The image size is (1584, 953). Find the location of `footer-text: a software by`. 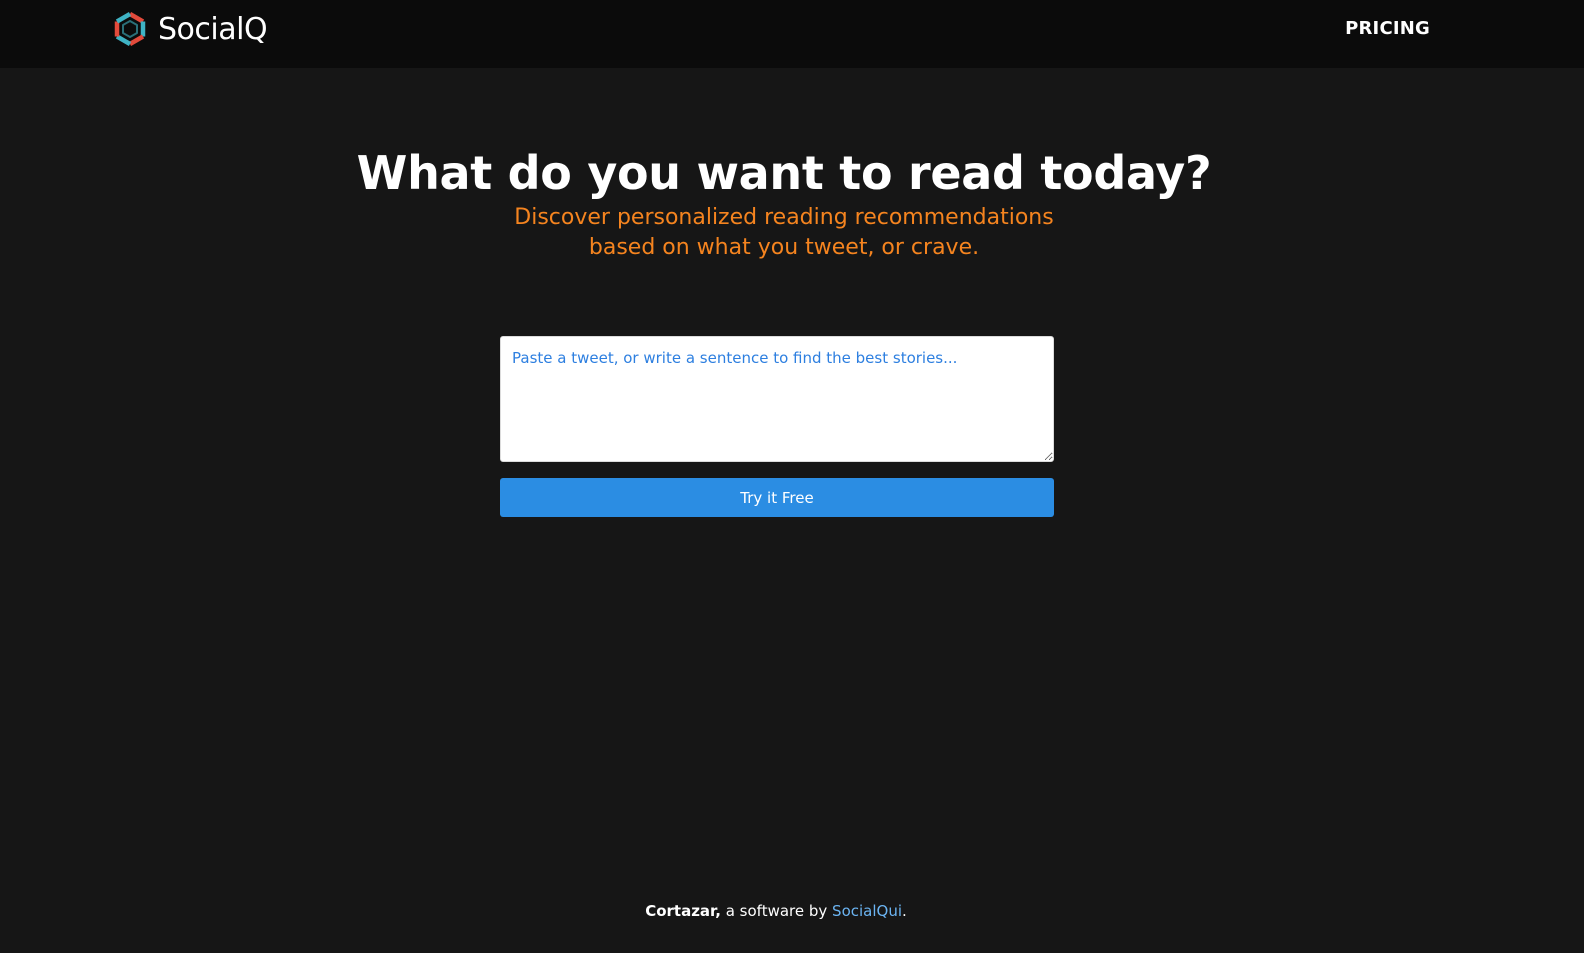

footer-text: a software by is located at coordinates (776, 911).